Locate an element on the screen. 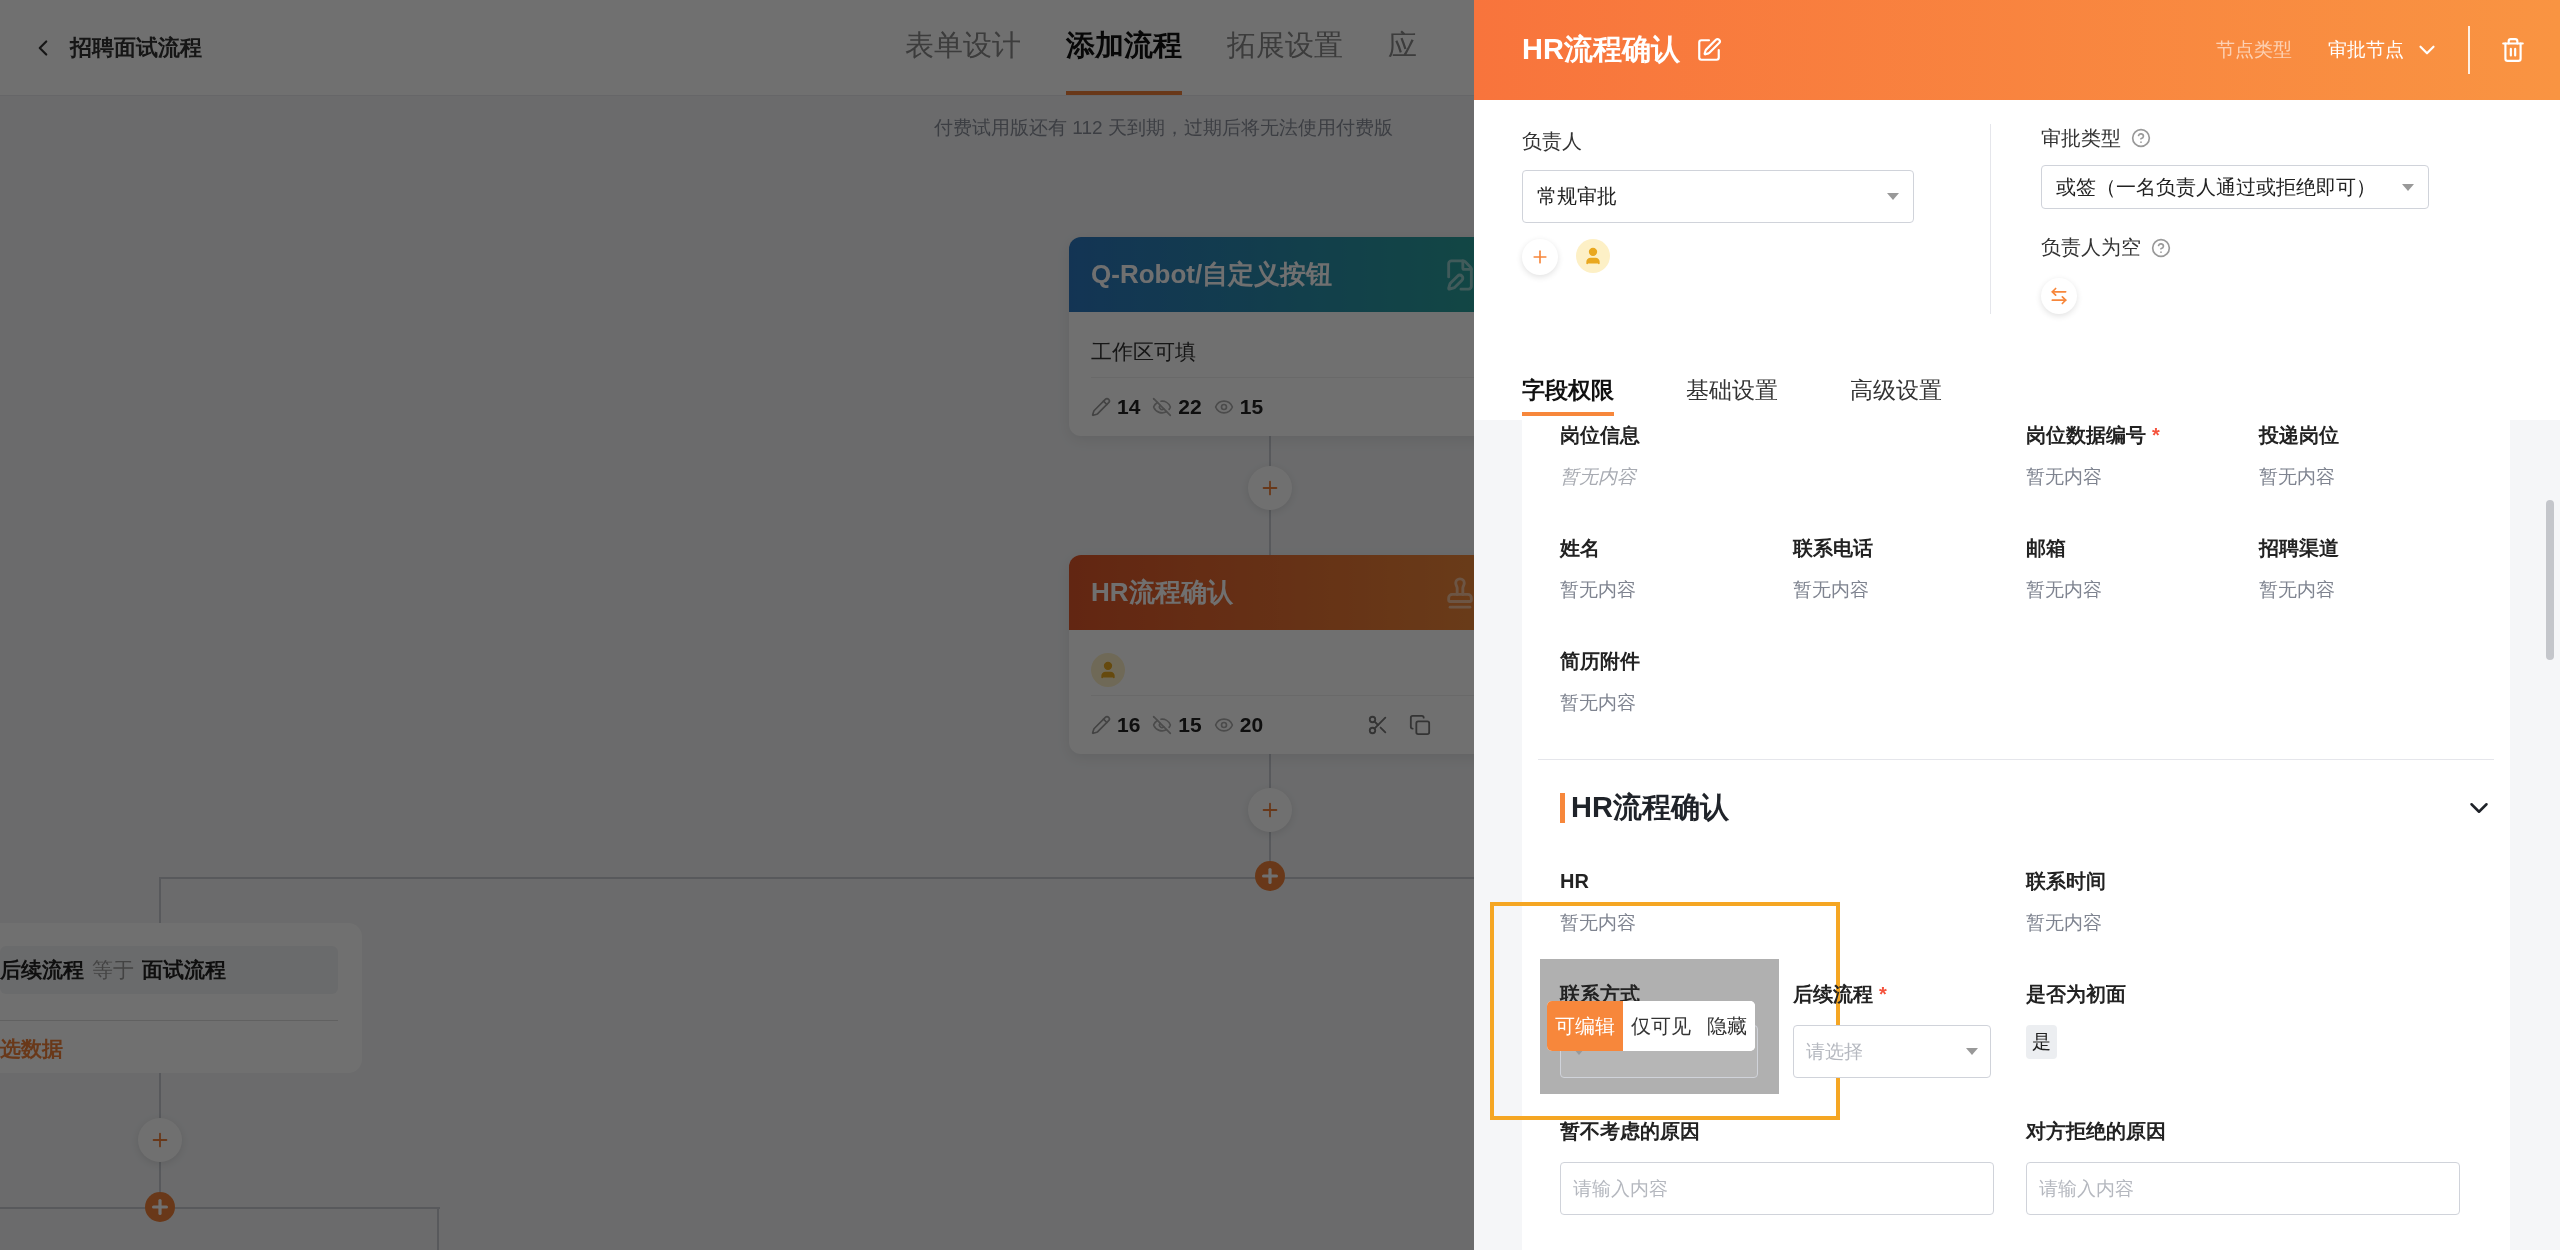 Image resolution: width=2560 pixels, height=1250 pixels. select-field: 请选择 is located at coordinates (1892, 1051).